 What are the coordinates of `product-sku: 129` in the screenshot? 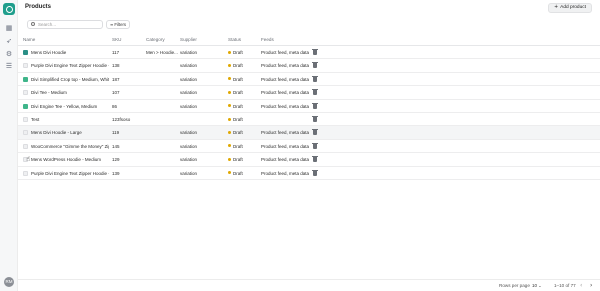 It's located at (116, 160).